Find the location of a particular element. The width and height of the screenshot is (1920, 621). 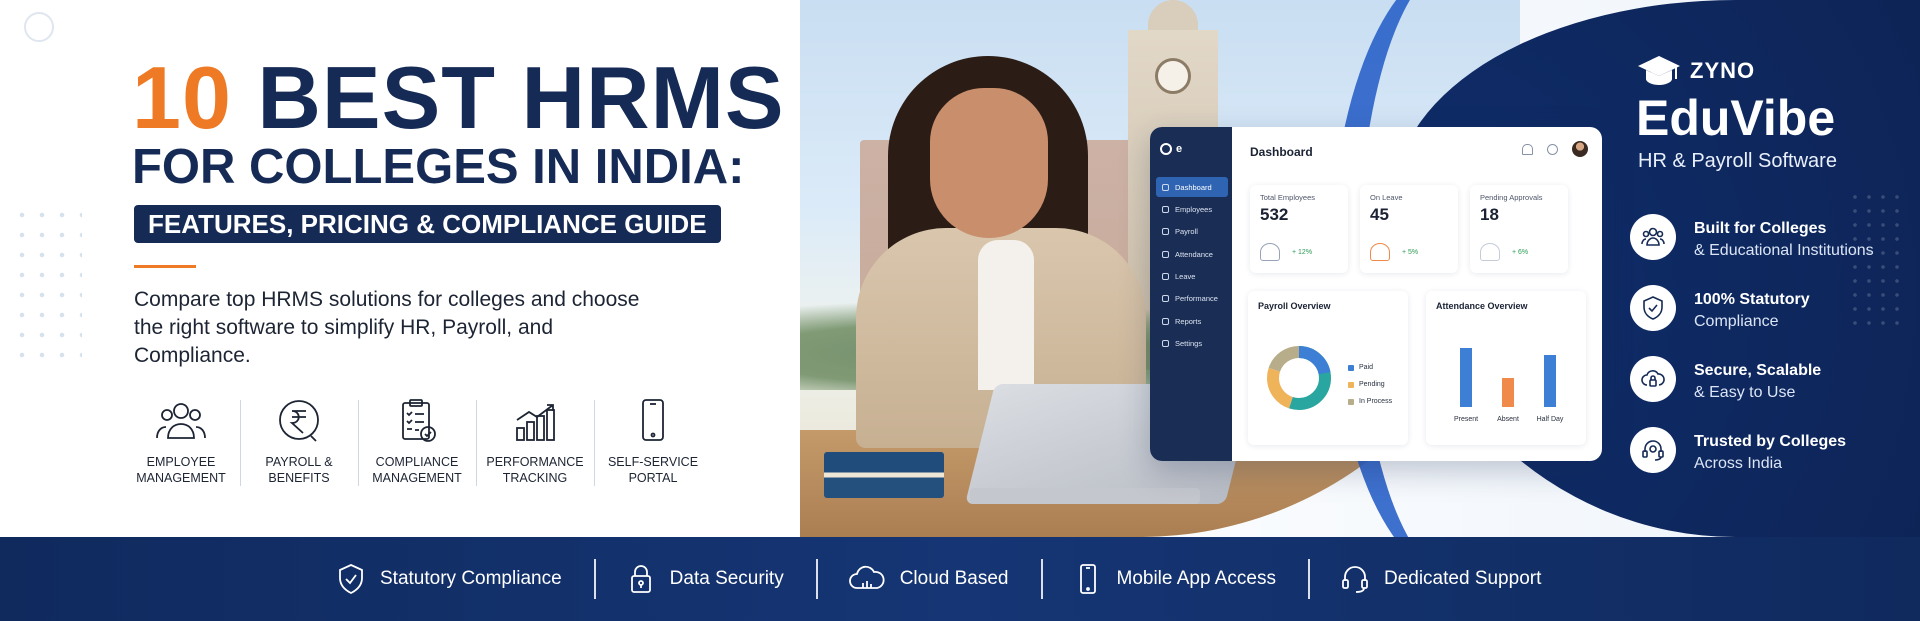

benefit-item: Trusted by Colleges Across India is located at coordinates (1752, 462).